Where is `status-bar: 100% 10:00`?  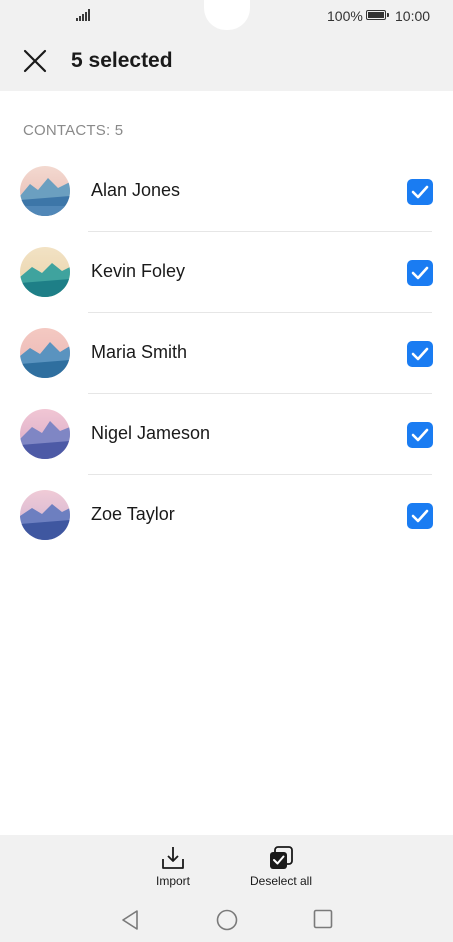 status-bar: 100% 10:00 is located at coordinates (226, 16).